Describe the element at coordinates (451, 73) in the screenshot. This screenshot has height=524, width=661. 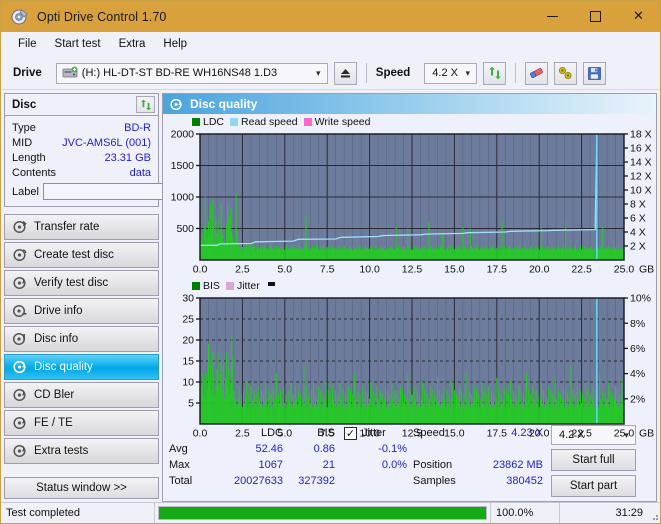
I see `speed-select: 4.2 X ▾` at that location.